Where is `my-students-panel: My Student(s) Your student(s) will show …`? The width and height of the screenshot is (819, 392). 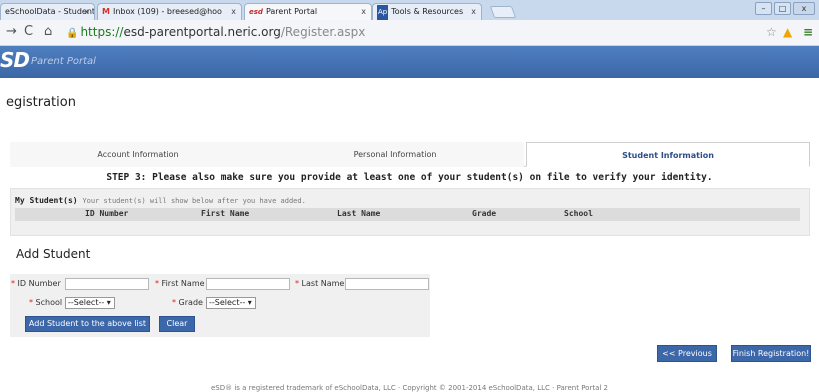
my-students-panel: My Student(s) Your student(s) will show … is located at coordinates (410, 212).